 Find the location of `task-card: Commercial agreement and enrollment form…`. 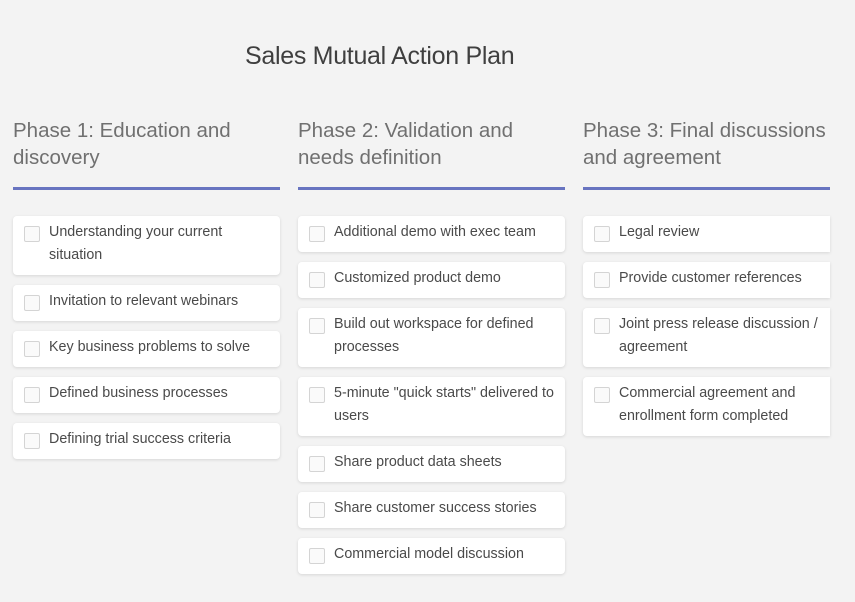

task-card: Commercial agreement and enrollment form… is located at coordinates (706, 406).